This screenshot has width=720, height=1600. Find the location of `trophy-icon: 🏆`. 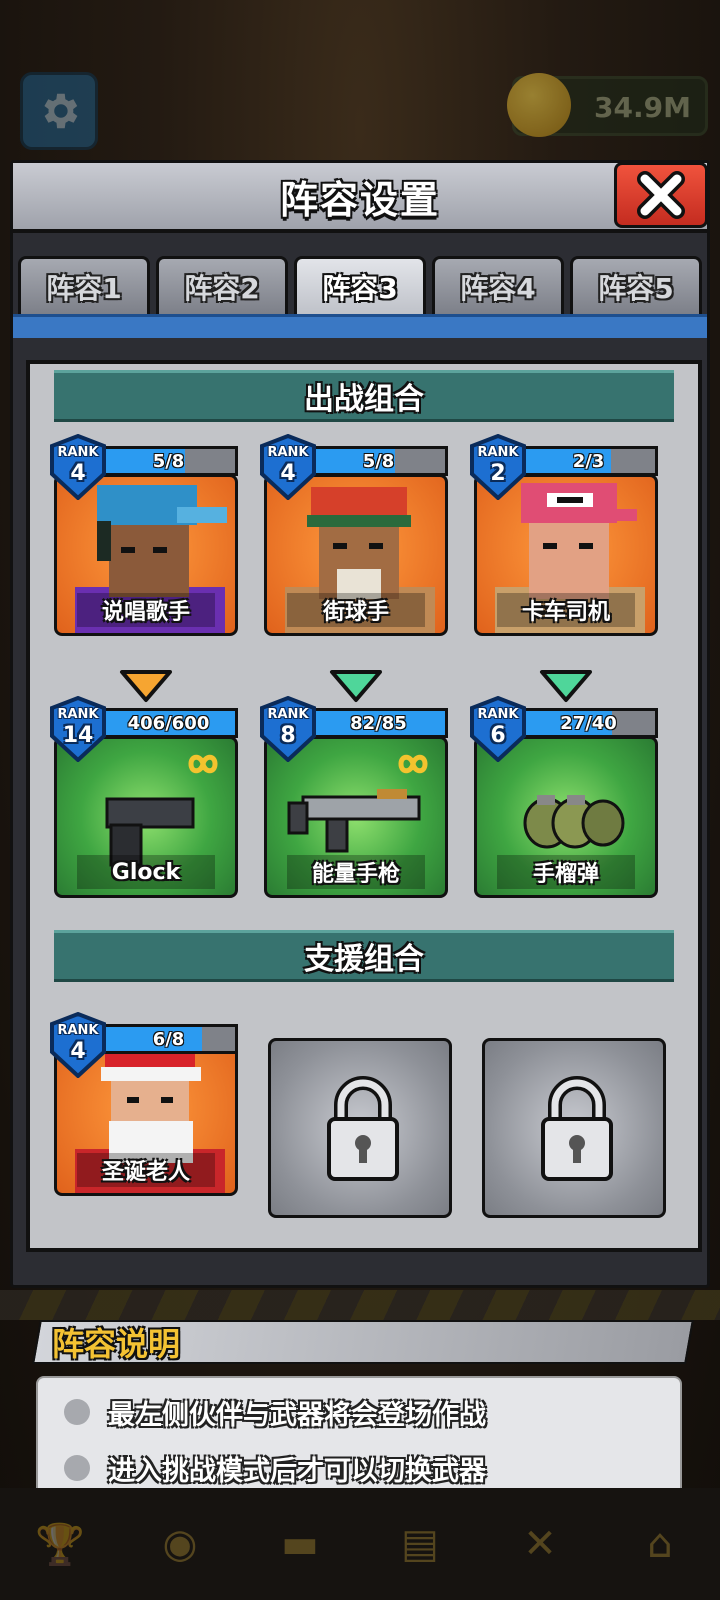

trophy-icon: 🏆 is located at coordinates (60, 1544).